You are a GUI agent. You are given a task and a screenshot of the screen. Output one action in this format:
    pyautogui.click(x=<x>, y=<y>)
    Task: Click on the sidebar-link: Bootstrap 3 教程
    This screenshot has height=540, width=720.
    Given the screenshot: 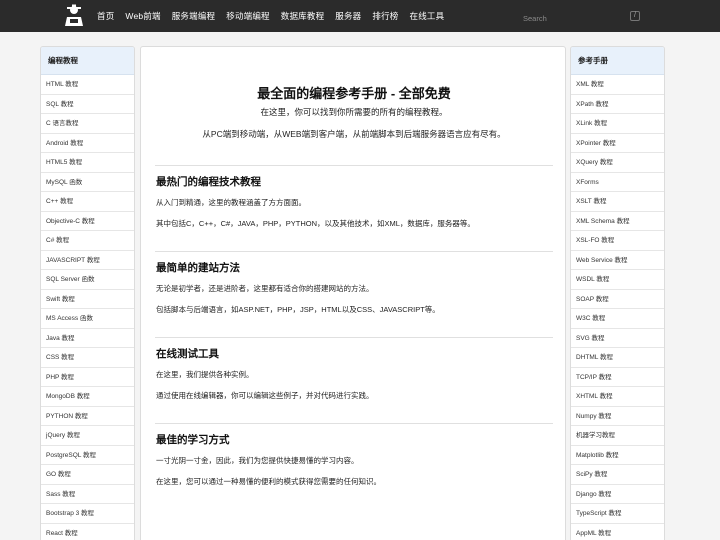 What is the action you would take?
    pyautogui.click(x=87, y=514)
    